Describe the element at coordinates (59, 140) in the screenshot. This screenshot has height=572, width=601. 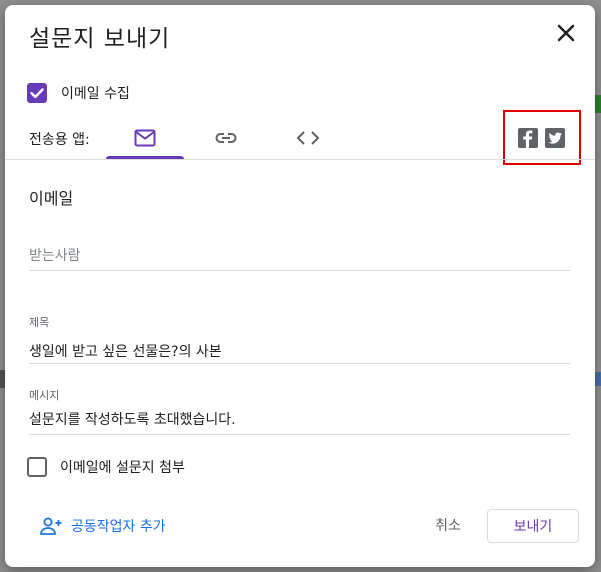
I see `send-via-label: 전송용 앱:` at that location.